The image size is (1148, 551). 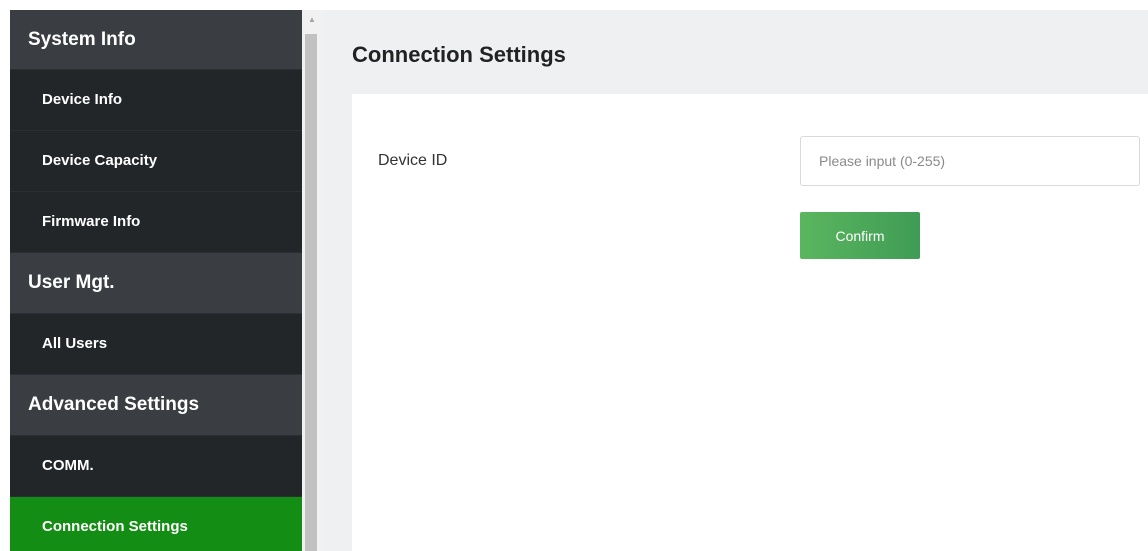 I want to click on device-id-label: Device ID, so click(x=413, y=160).